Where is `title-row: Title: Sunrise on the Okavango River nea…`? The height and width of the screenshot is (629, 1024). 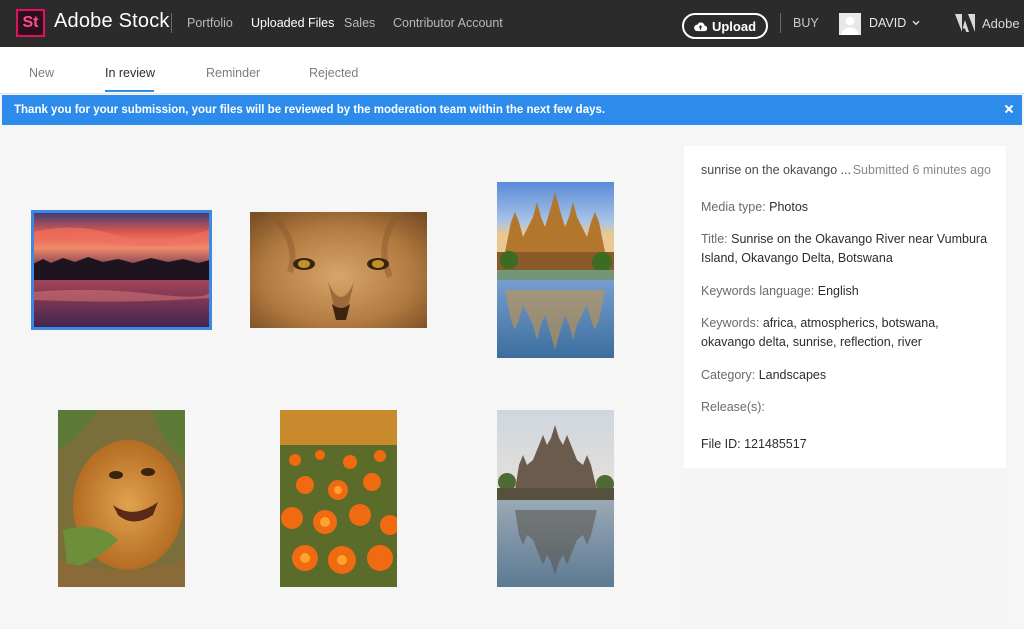 title-row: Title: Sunrise on the Okavango River nea… is located at coordinates (846, 249).